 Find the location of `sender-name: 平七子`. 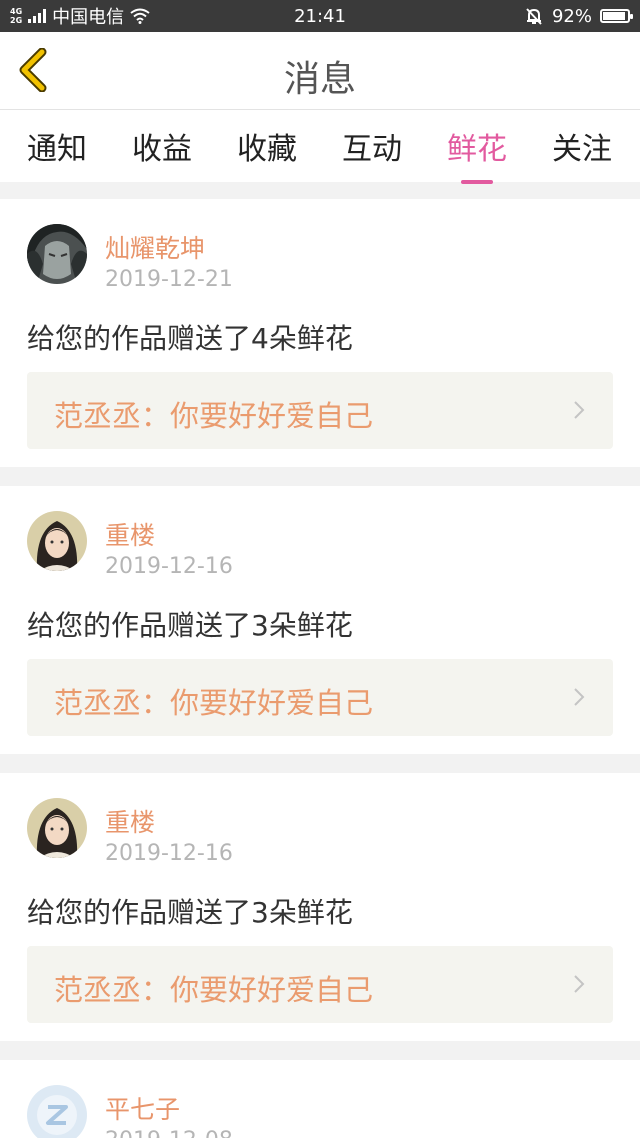

sender-name: 平七子 is located at coordinates (142, 1108).